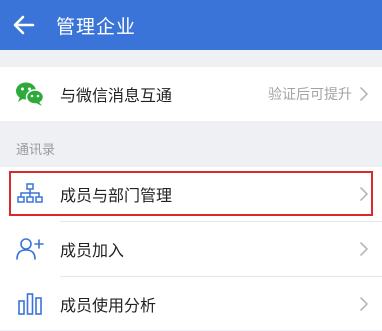 This screenshot has height=331, width=382. What do you see at coordinates (30, 94) in the screenshot?
I see `wechat-icon` at bounding box center [30, 94].